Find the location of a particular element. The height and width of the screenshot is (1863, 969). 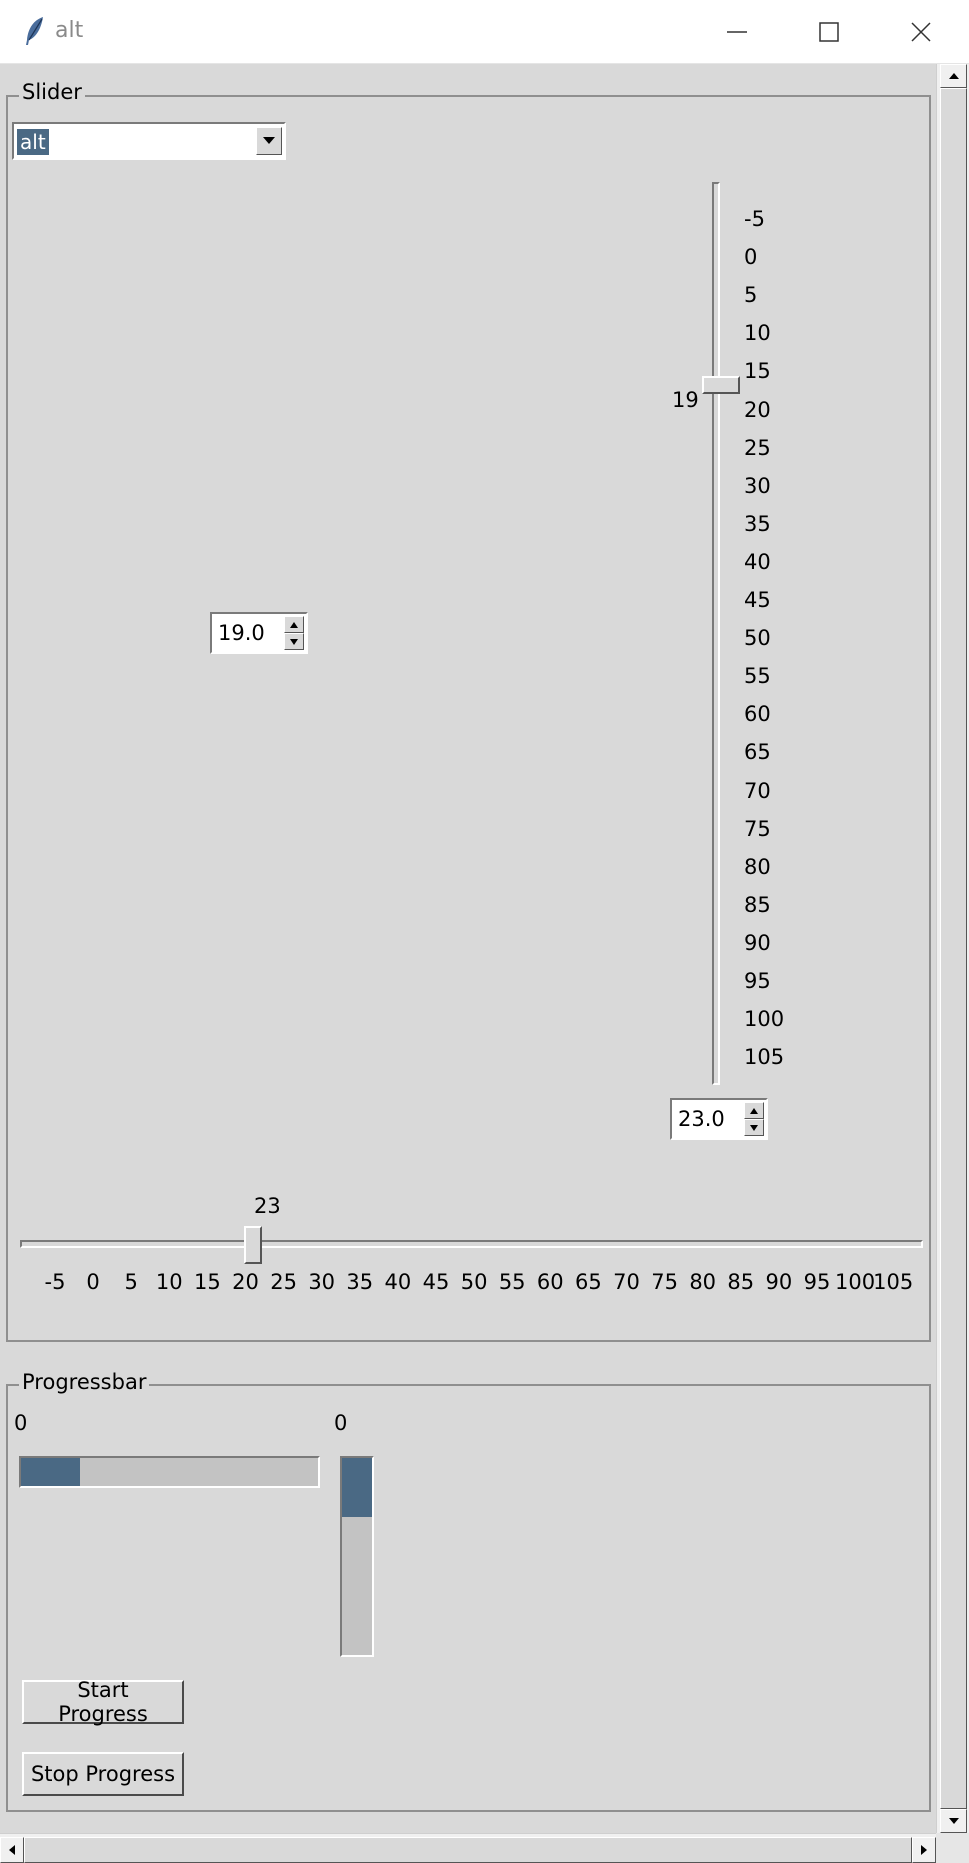

scroll-right-button is located at coordinates (924, 1850).